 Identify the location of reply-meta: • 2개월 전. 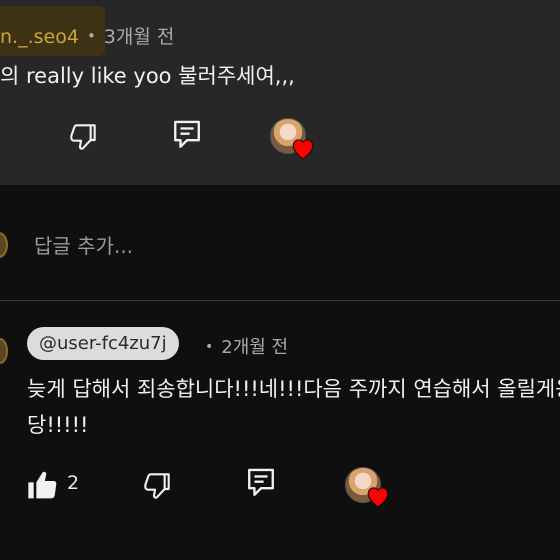
(246, 346).